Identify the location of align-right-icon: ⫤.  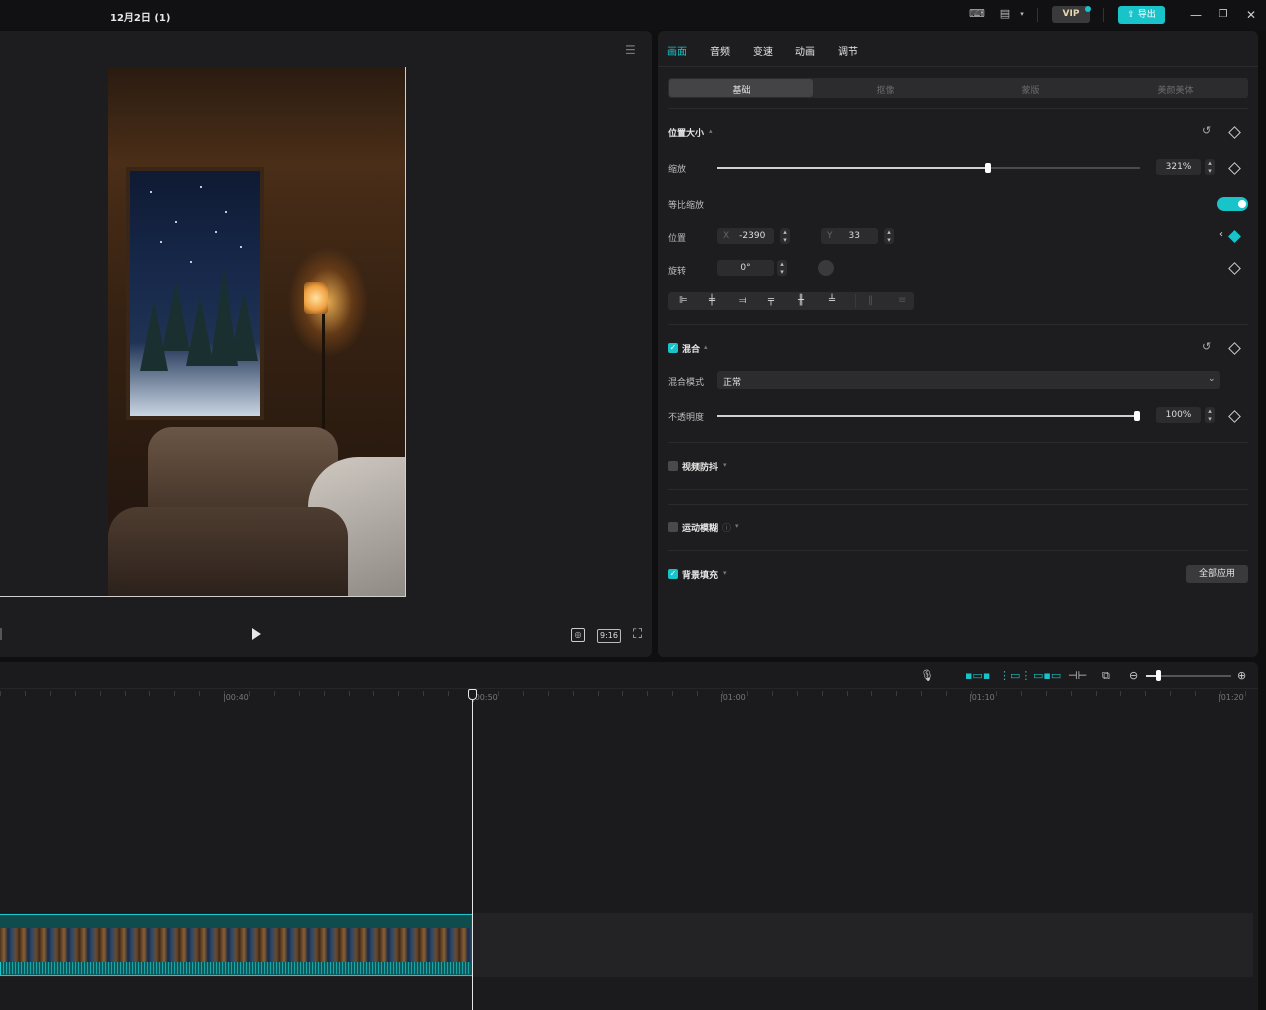
(743, 300).